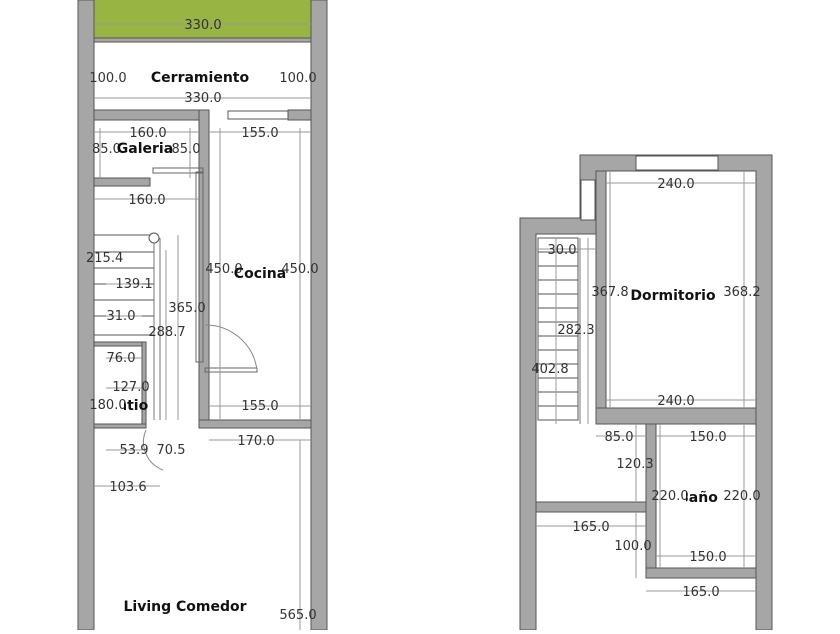  What do you see at coordinates (741, 292) in the screenshot?
I see `dim-dorm-right: 368.2` at bounding box center [741, 292].